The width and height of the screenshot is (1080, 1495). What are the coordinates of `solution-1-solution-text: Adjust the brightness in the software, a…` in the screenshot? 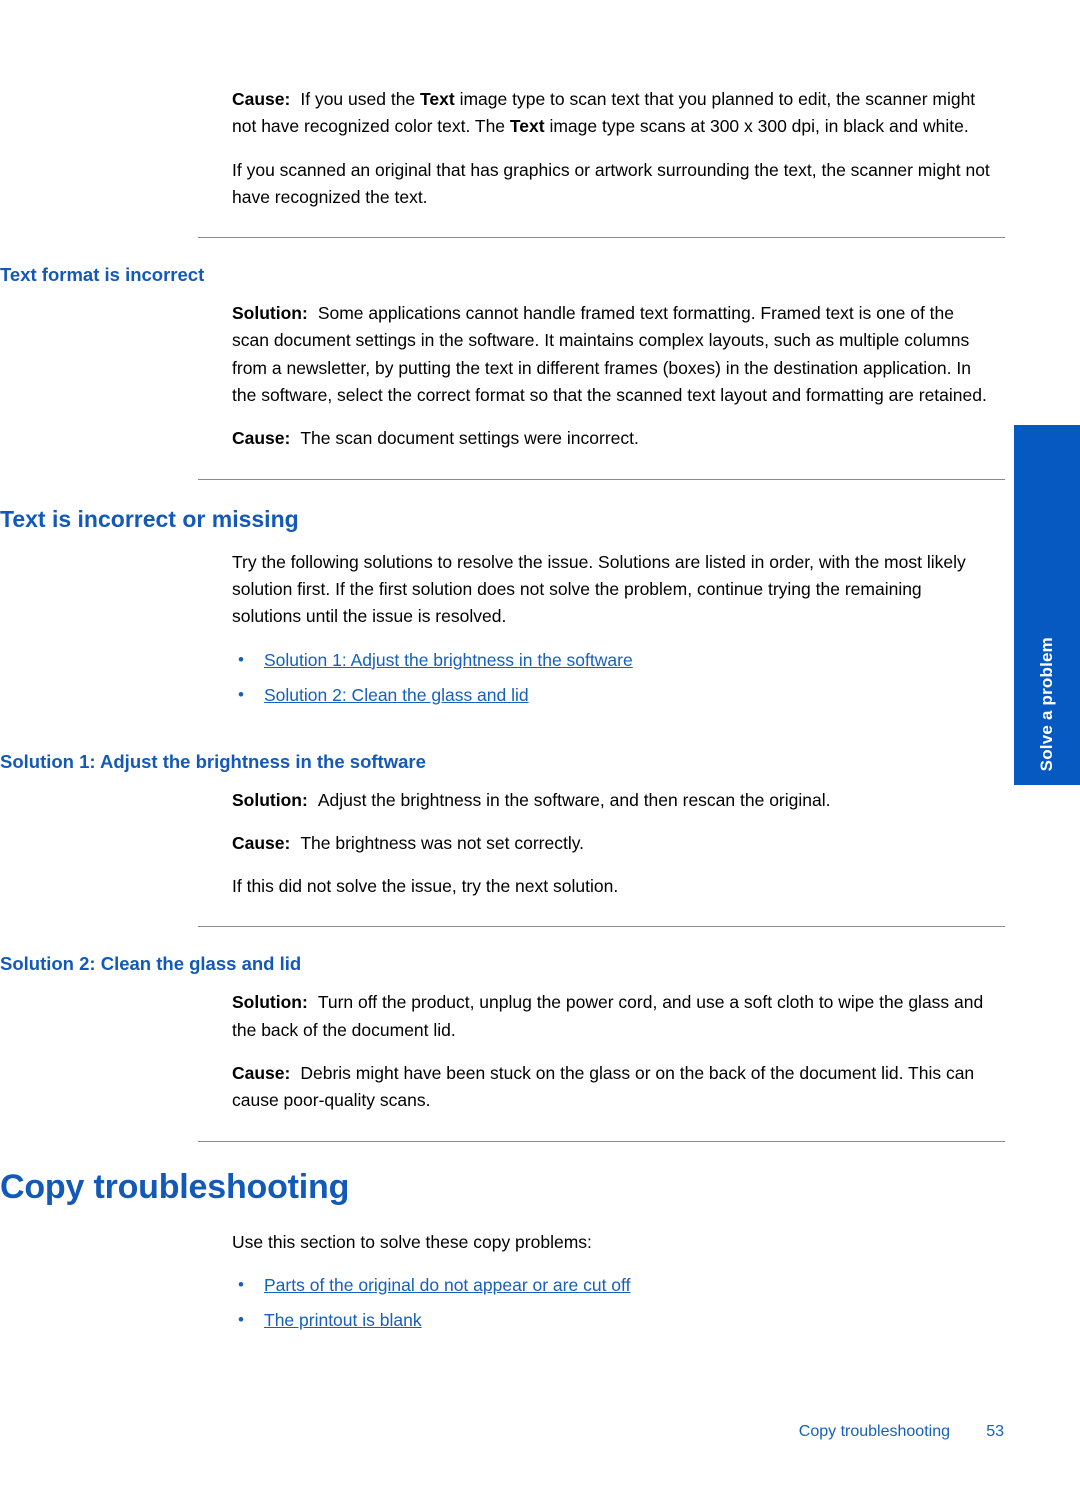 It's located at (574, 799).